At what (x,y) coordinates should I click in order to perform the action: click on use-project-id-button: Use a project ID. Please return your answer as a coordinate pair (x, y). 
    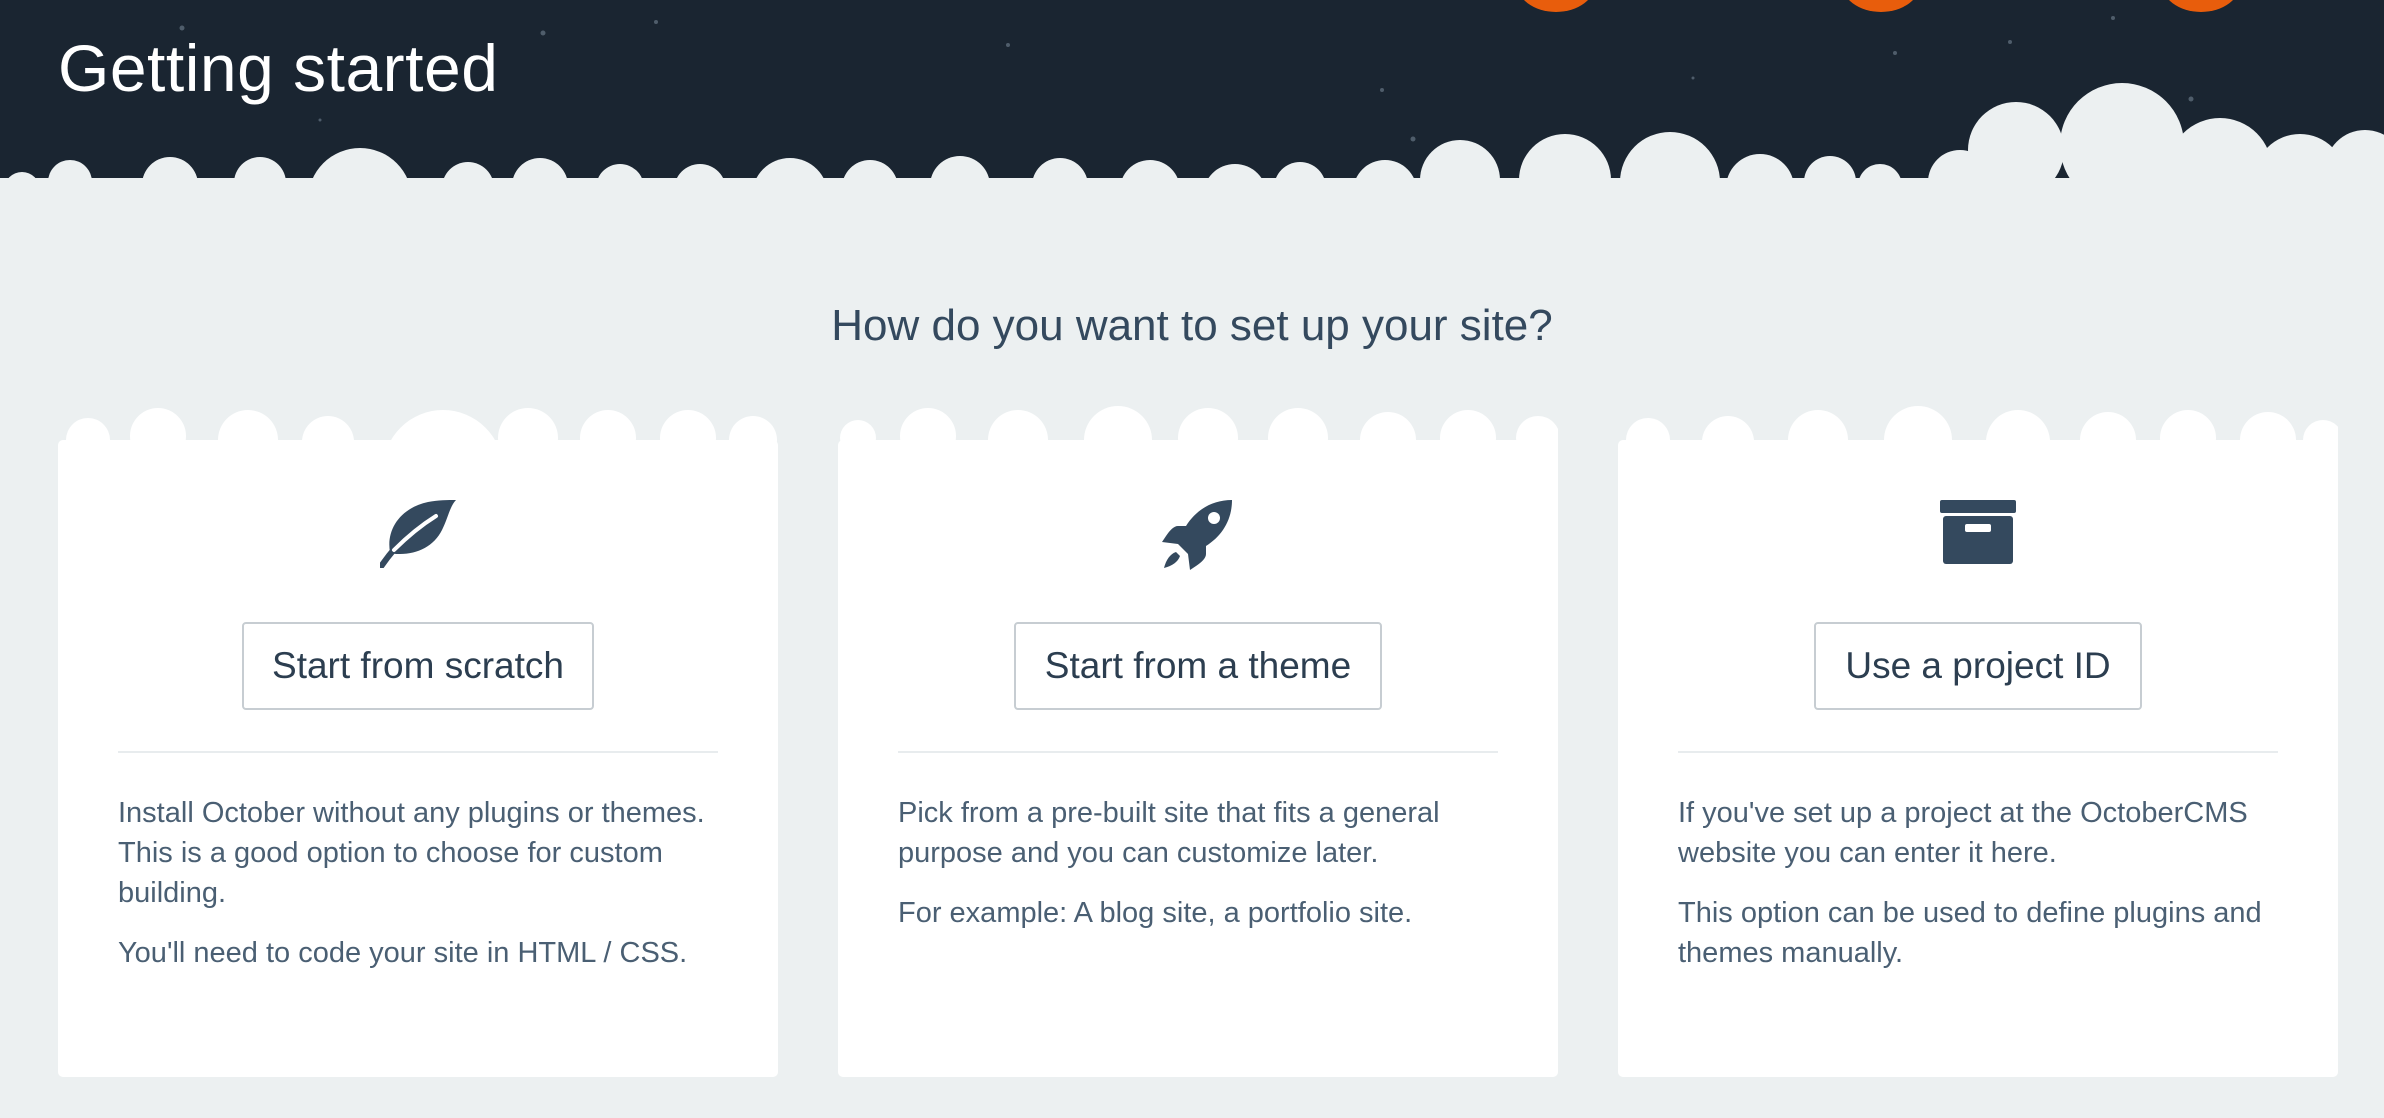
    Looking at the image, I should click on (1978, 666).